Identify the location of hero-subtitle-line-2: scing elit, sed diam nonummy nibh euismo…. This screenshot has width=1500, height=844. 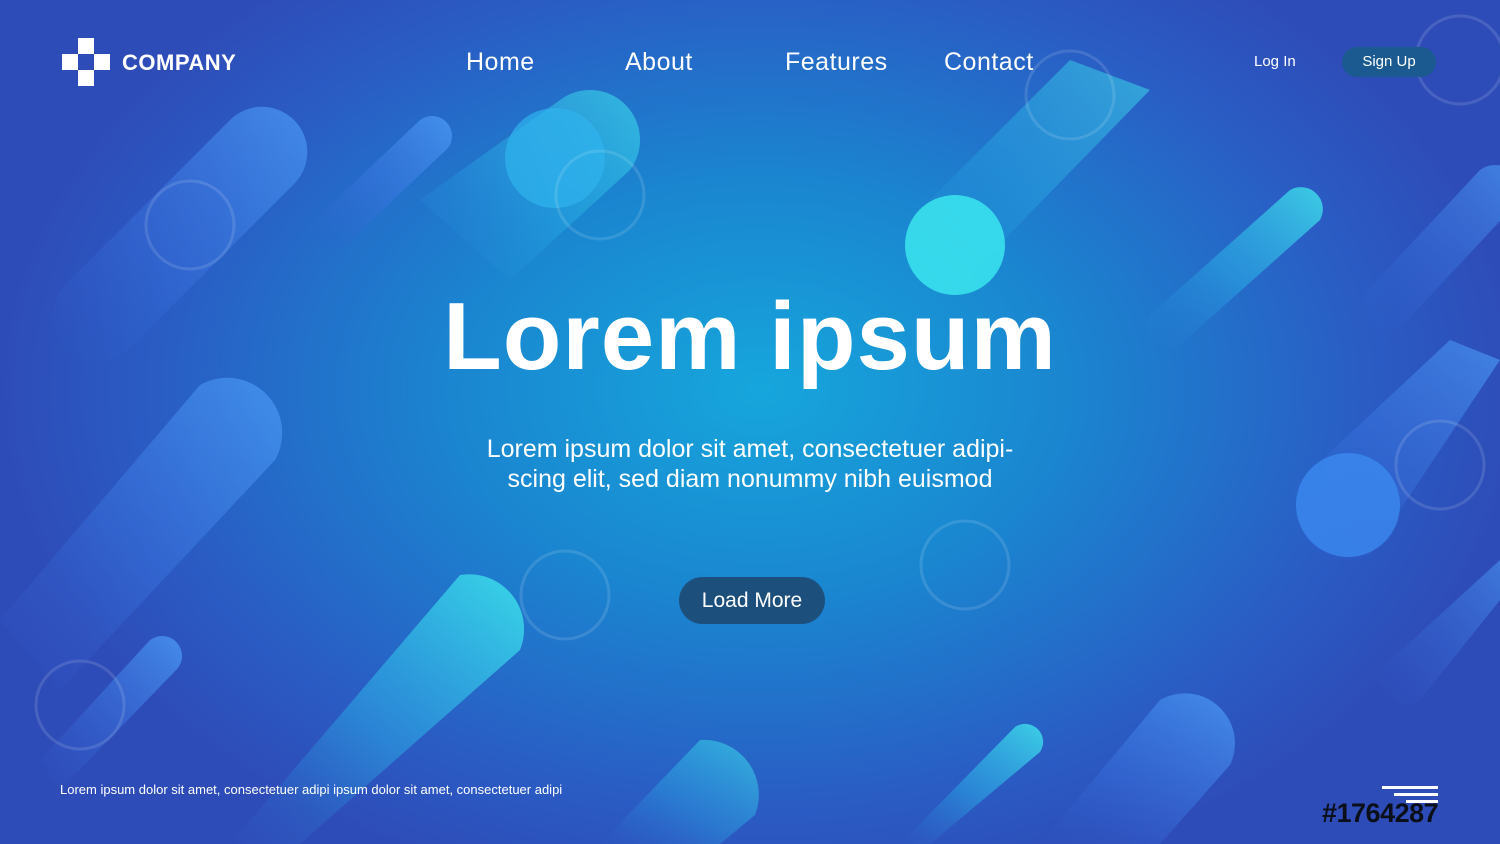
(750, 479).